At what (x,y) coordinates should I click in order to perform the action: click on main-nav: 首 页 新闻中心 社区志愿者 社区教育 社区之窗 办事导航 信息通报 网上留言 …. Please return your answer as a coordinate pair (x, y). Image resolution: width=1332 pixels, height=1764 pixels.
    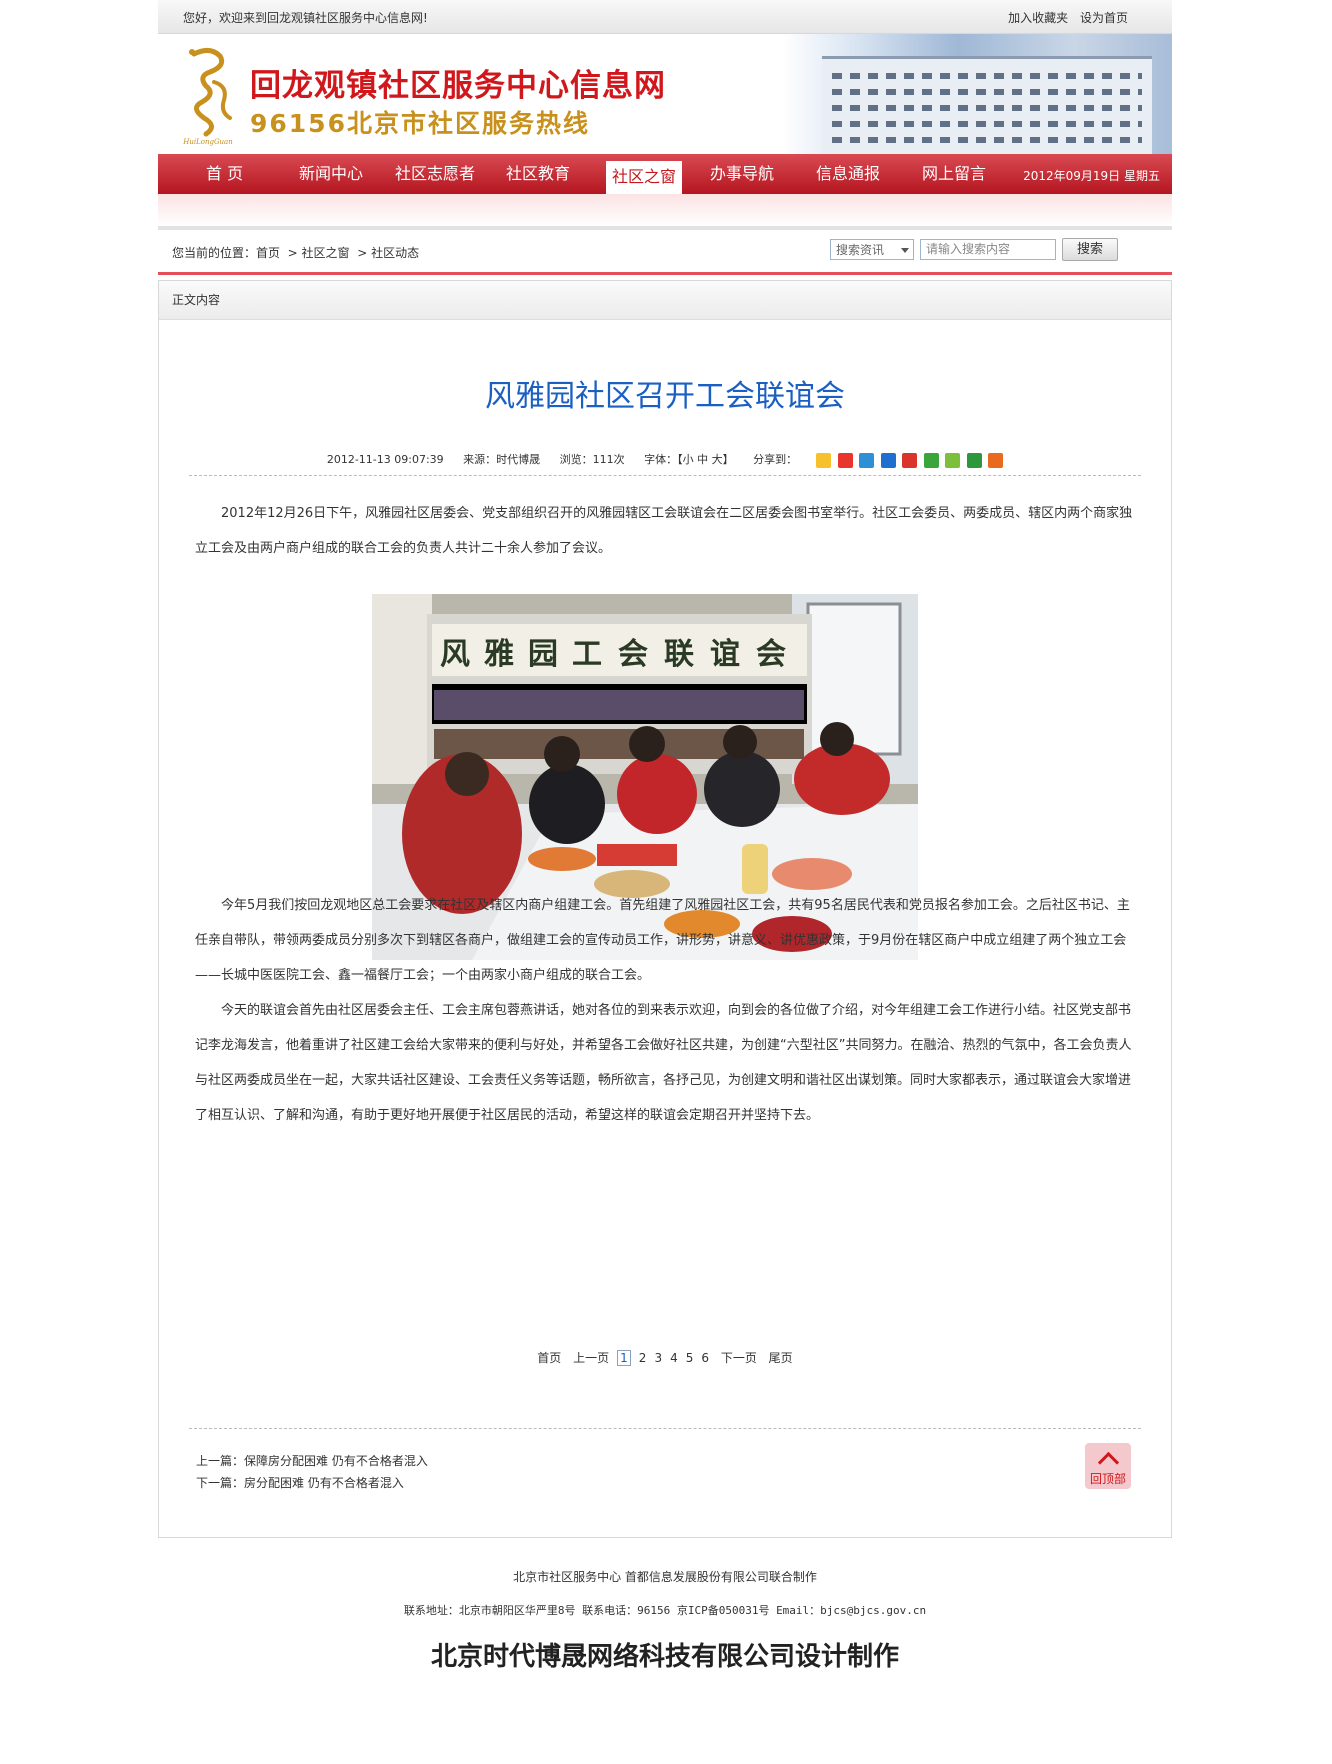
    Looking at the image, I should click on (665, 174).